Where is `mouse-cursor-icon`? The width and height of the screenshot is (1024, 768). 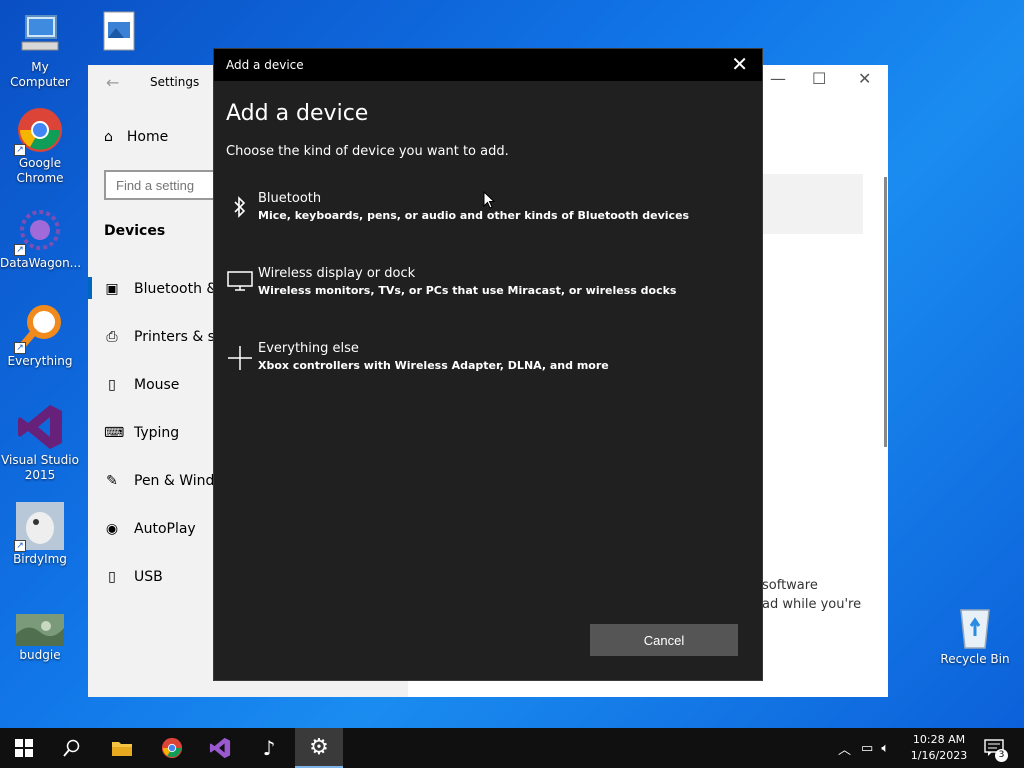
mouse-cursor-icon is located at coordinates (489, 201).